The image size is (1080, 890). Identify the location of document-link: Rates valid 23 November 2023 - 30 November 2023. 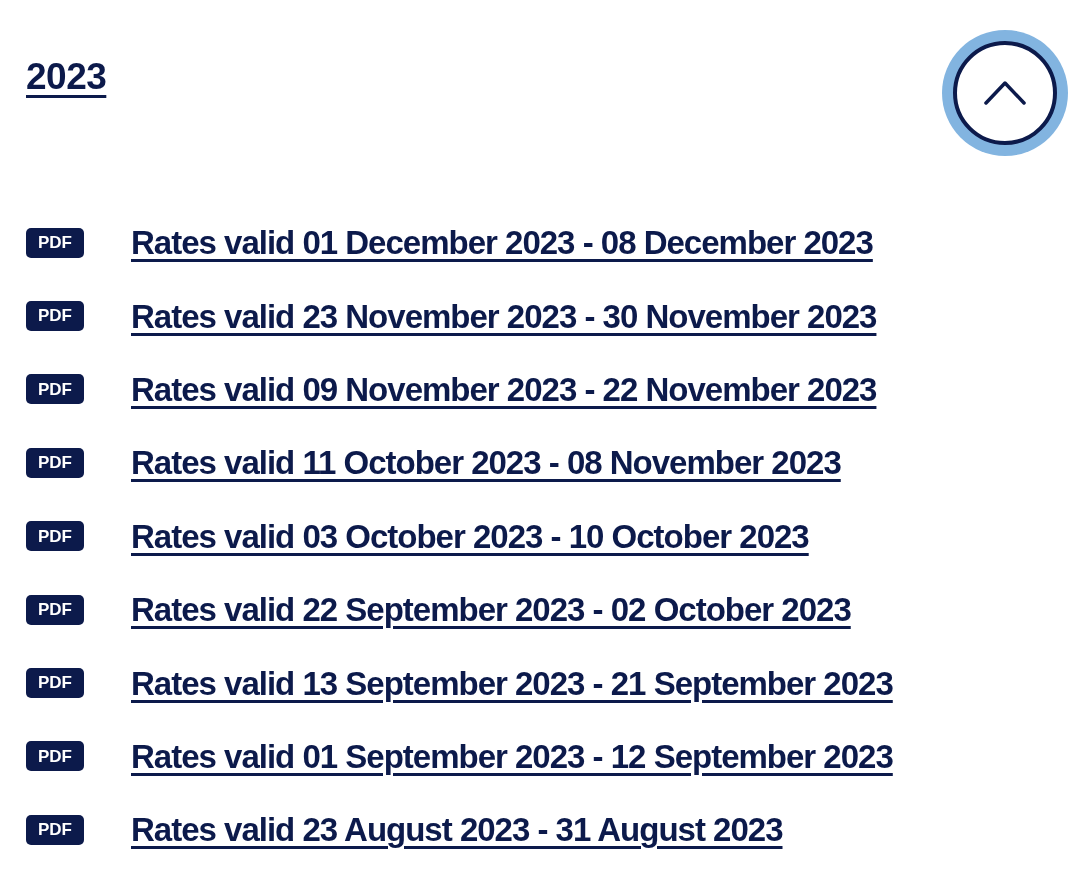
(504, 316).